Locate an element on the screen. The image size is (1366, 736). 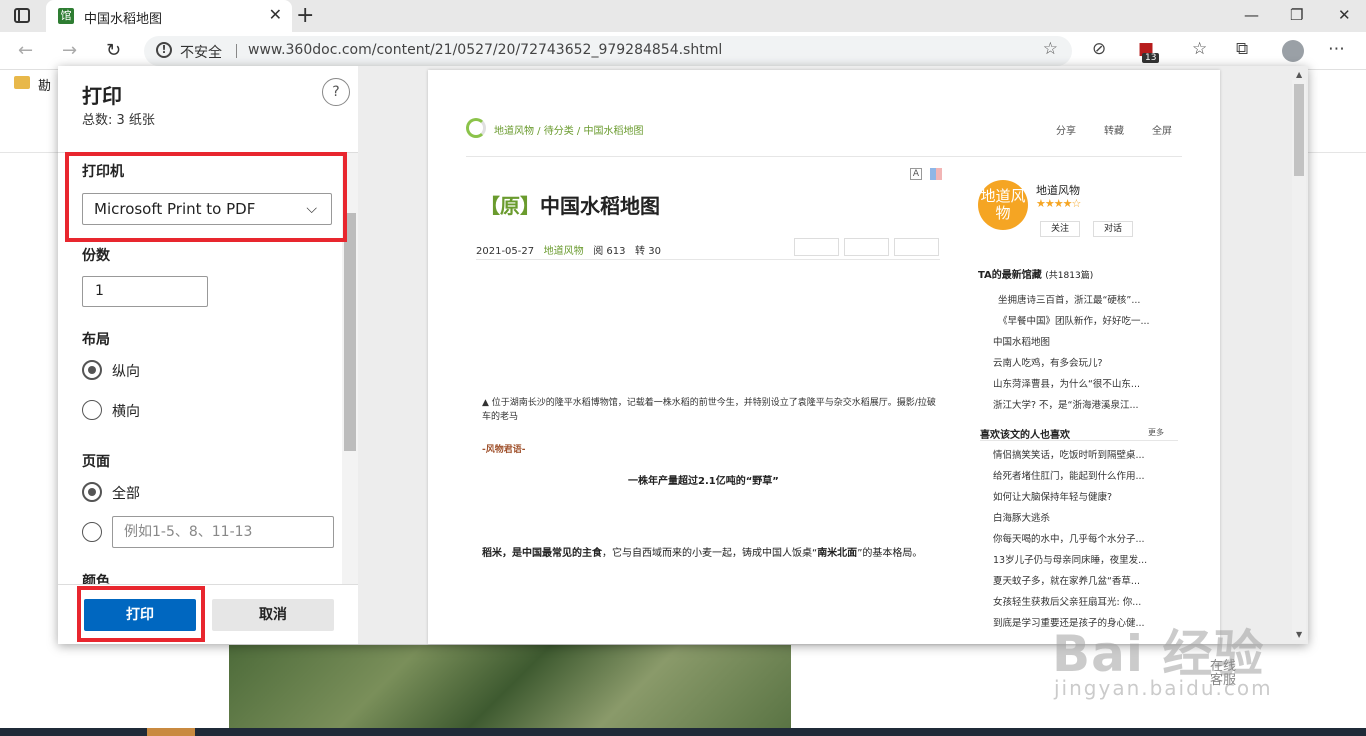
repost-count: 转 30 is located at coordinates (648, 251).